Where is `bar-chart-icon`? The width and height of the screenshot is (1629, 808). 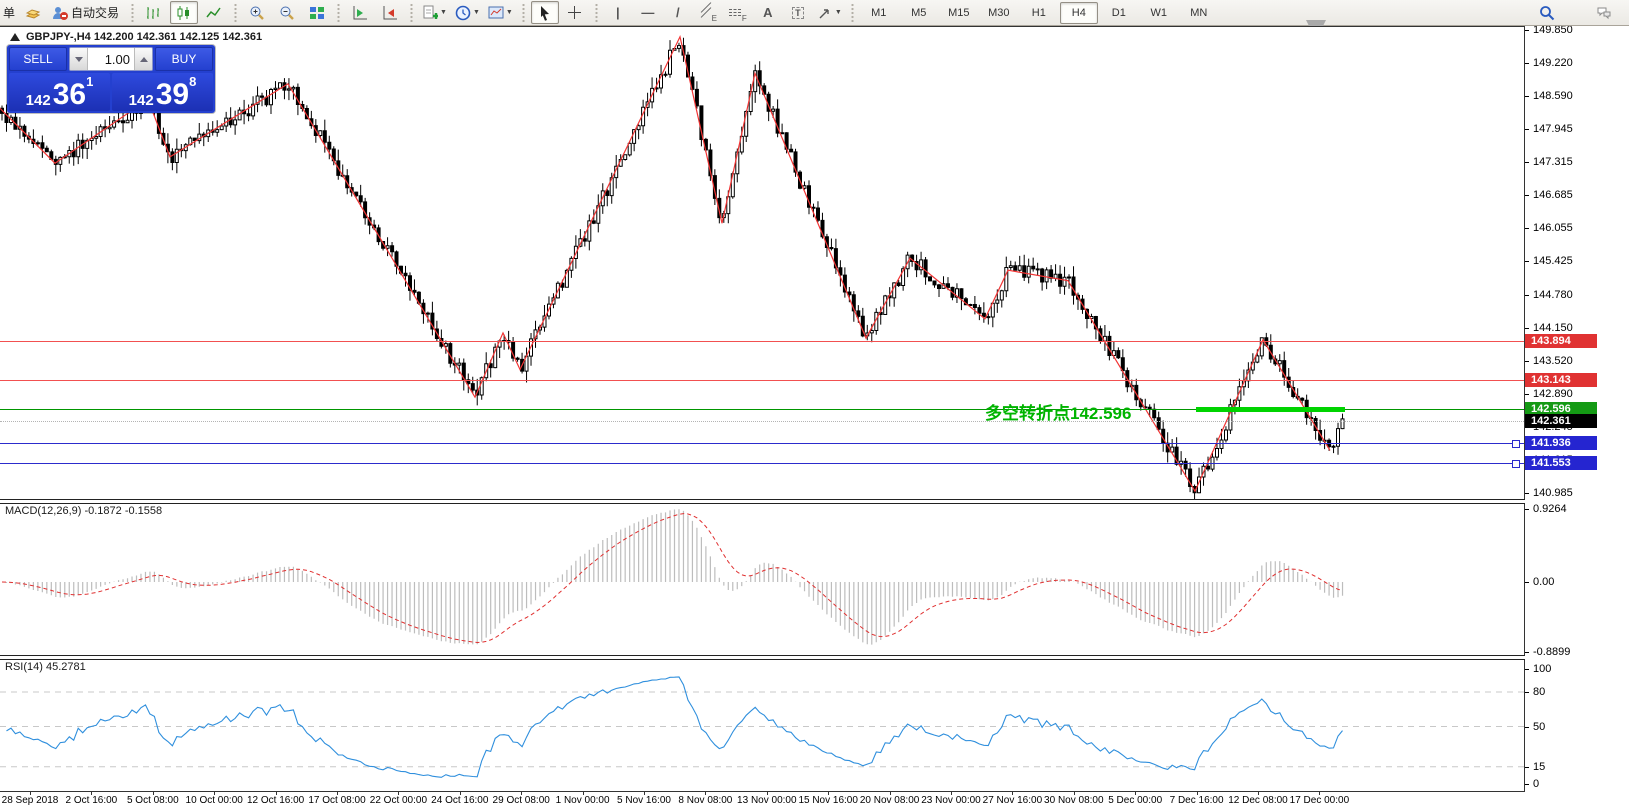 bar-chart-icon is located at coordinates (153, 12).